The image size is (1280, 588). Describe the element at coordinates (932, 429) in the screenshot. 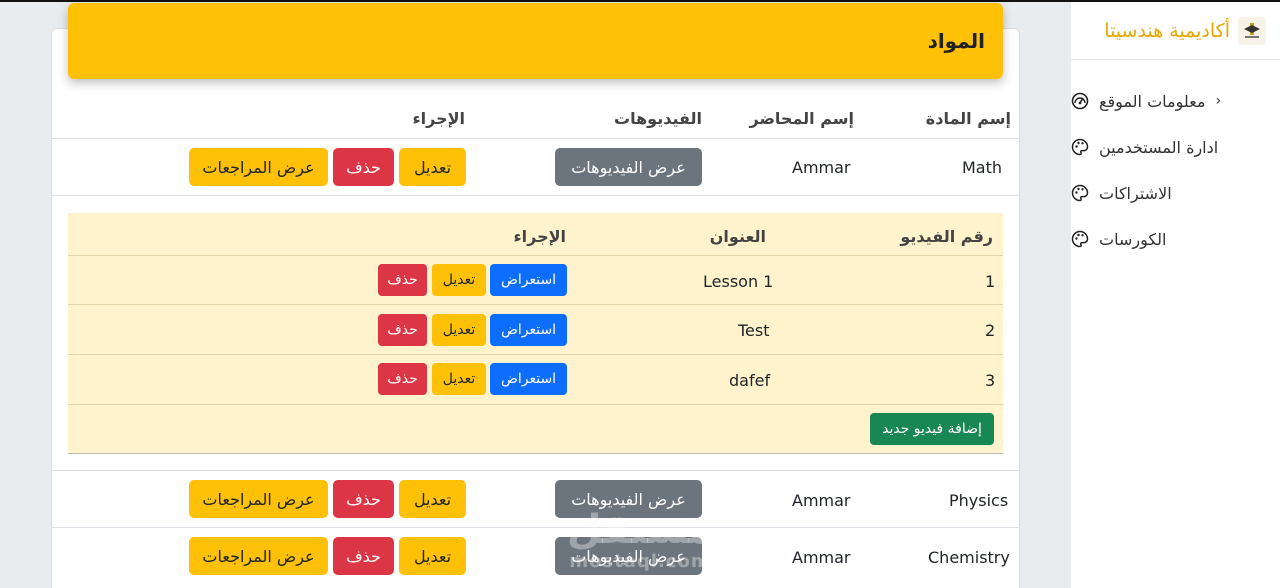

I see `add-video-button: إضافة فيديو جديد` at that location.